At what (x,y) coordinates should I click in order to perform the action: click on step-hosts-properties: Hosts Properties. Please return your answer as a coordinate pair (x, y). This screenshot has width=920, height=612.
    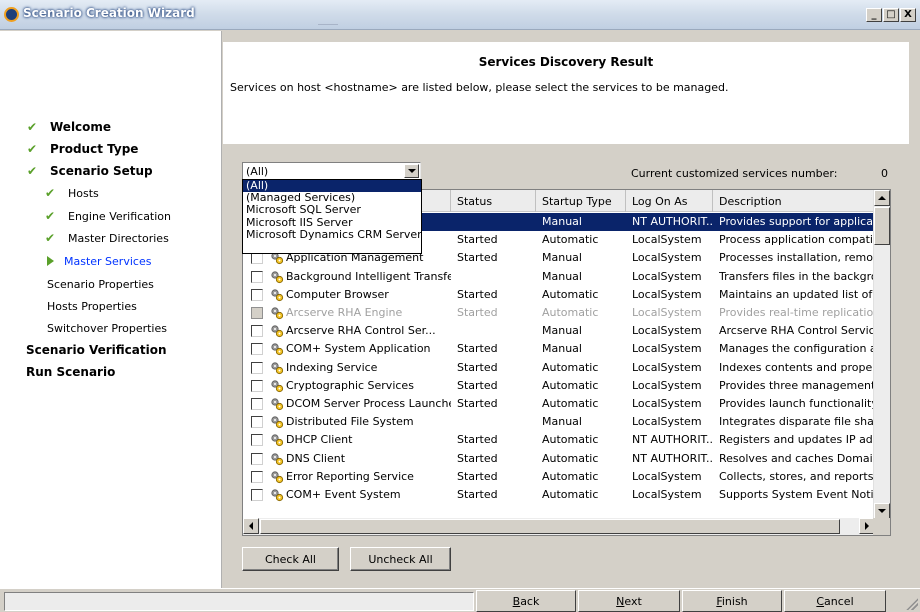
    Looking at the image, I should click on (92, 306).